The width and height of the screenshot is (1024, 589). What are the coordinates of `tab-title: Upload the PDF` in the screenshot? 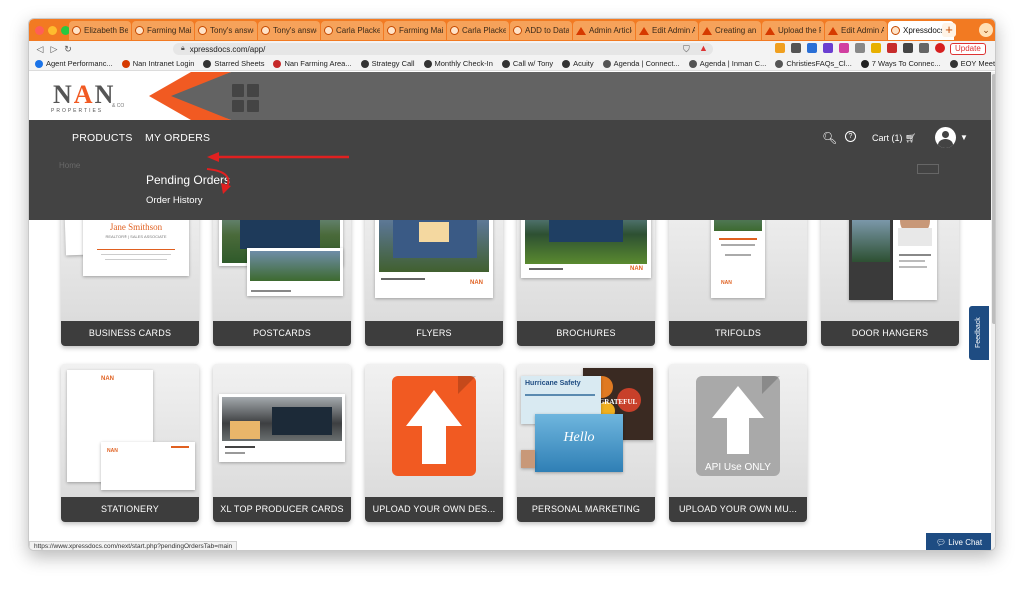 It's located at (799, 30).